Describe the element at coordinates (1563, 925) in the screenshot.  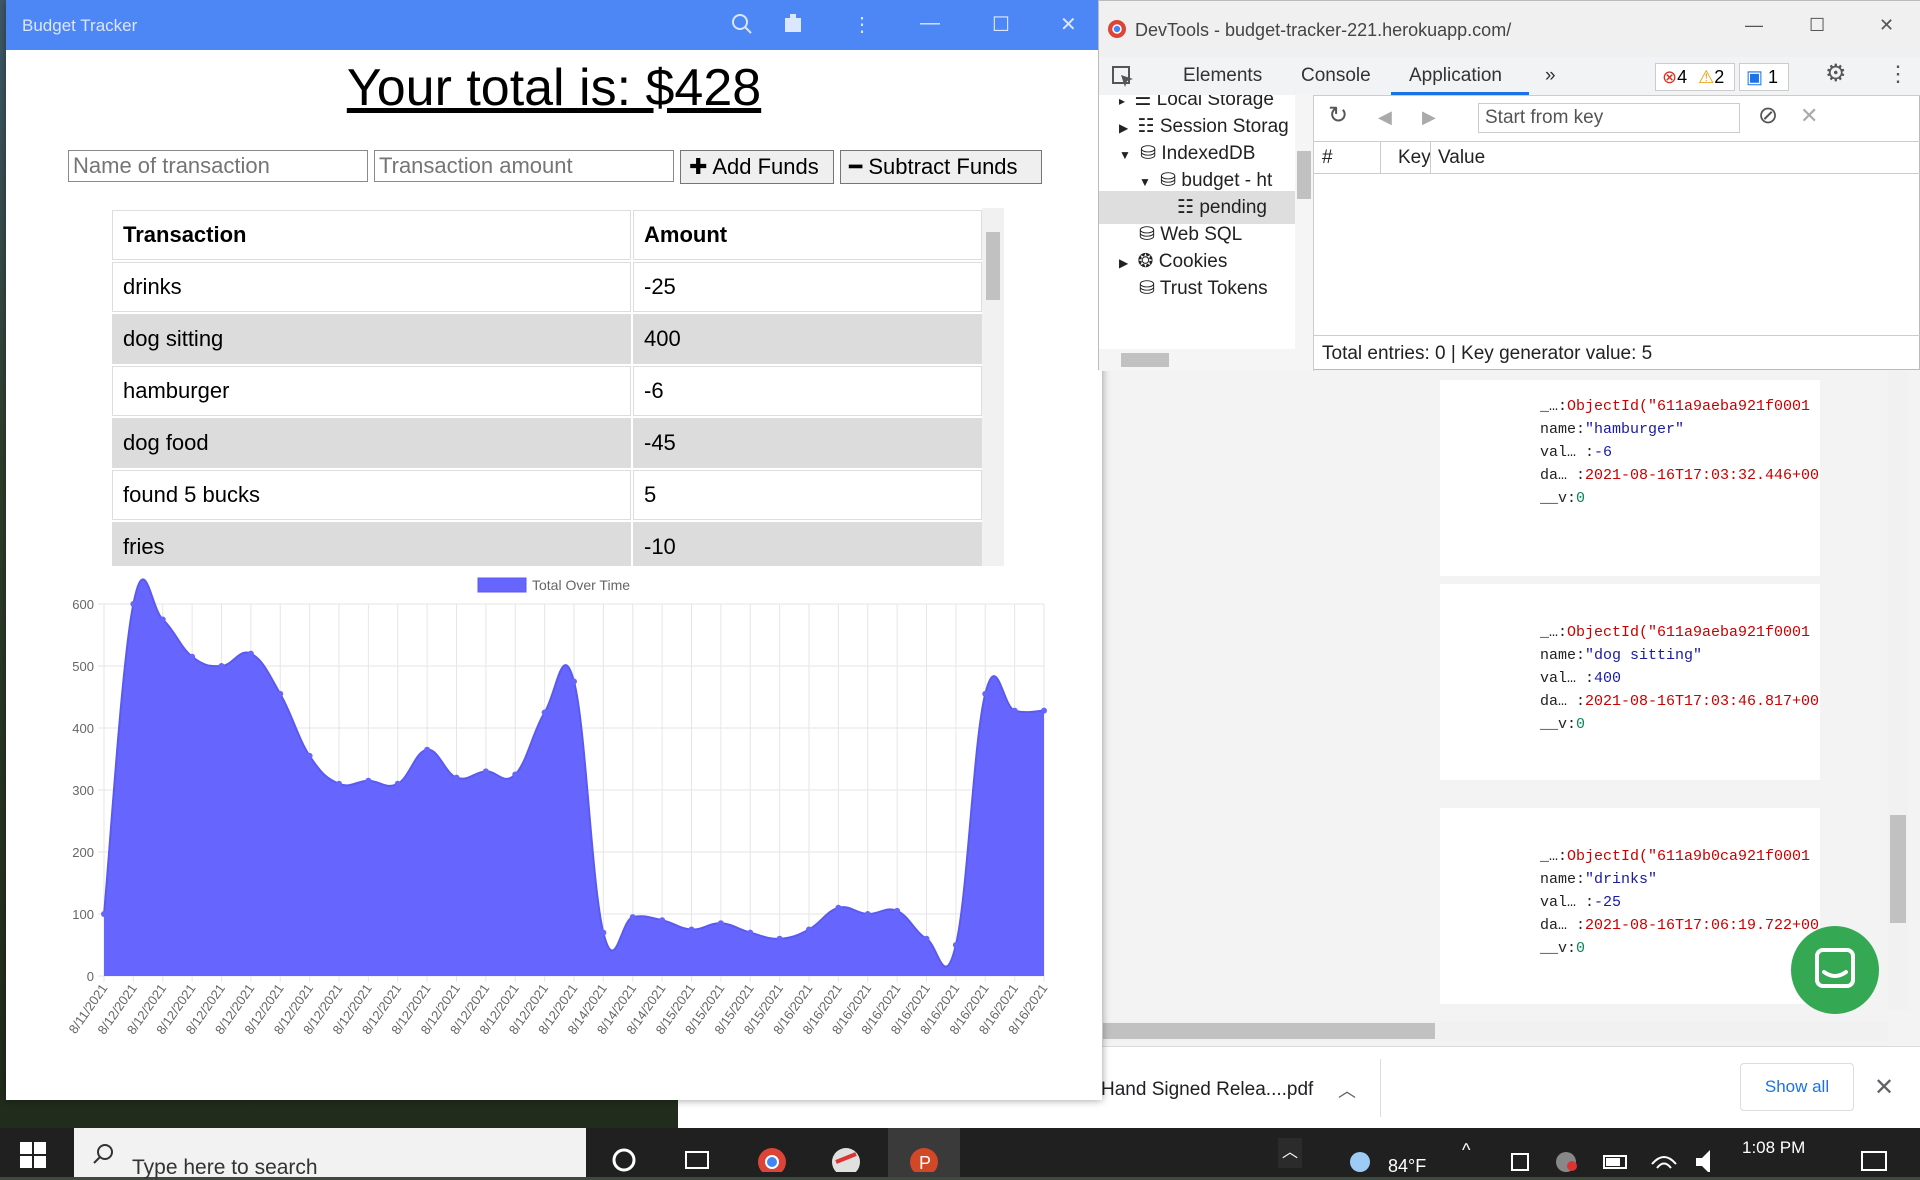
I see `date-key: da… :` at that location.